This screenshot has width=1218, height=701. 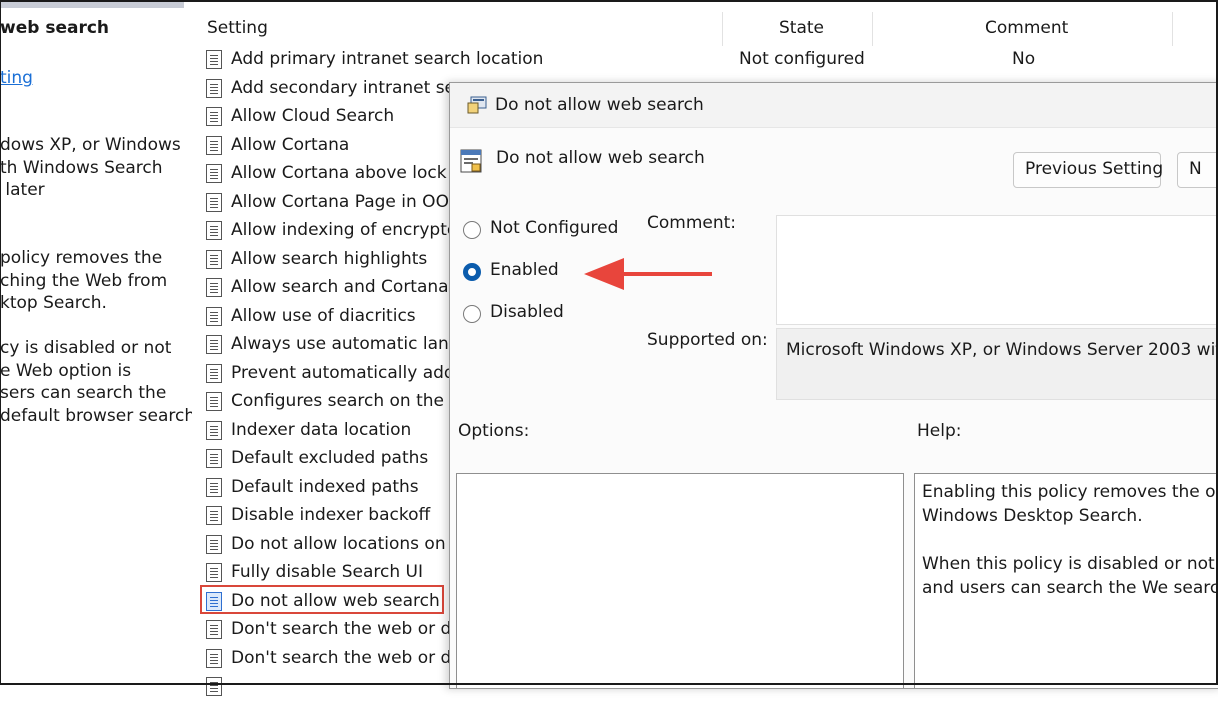 What do you see at coordinates (707, 340) in the screenshot?
I see `supported-on-label: Supported on:` at bounding box center [707, 340].